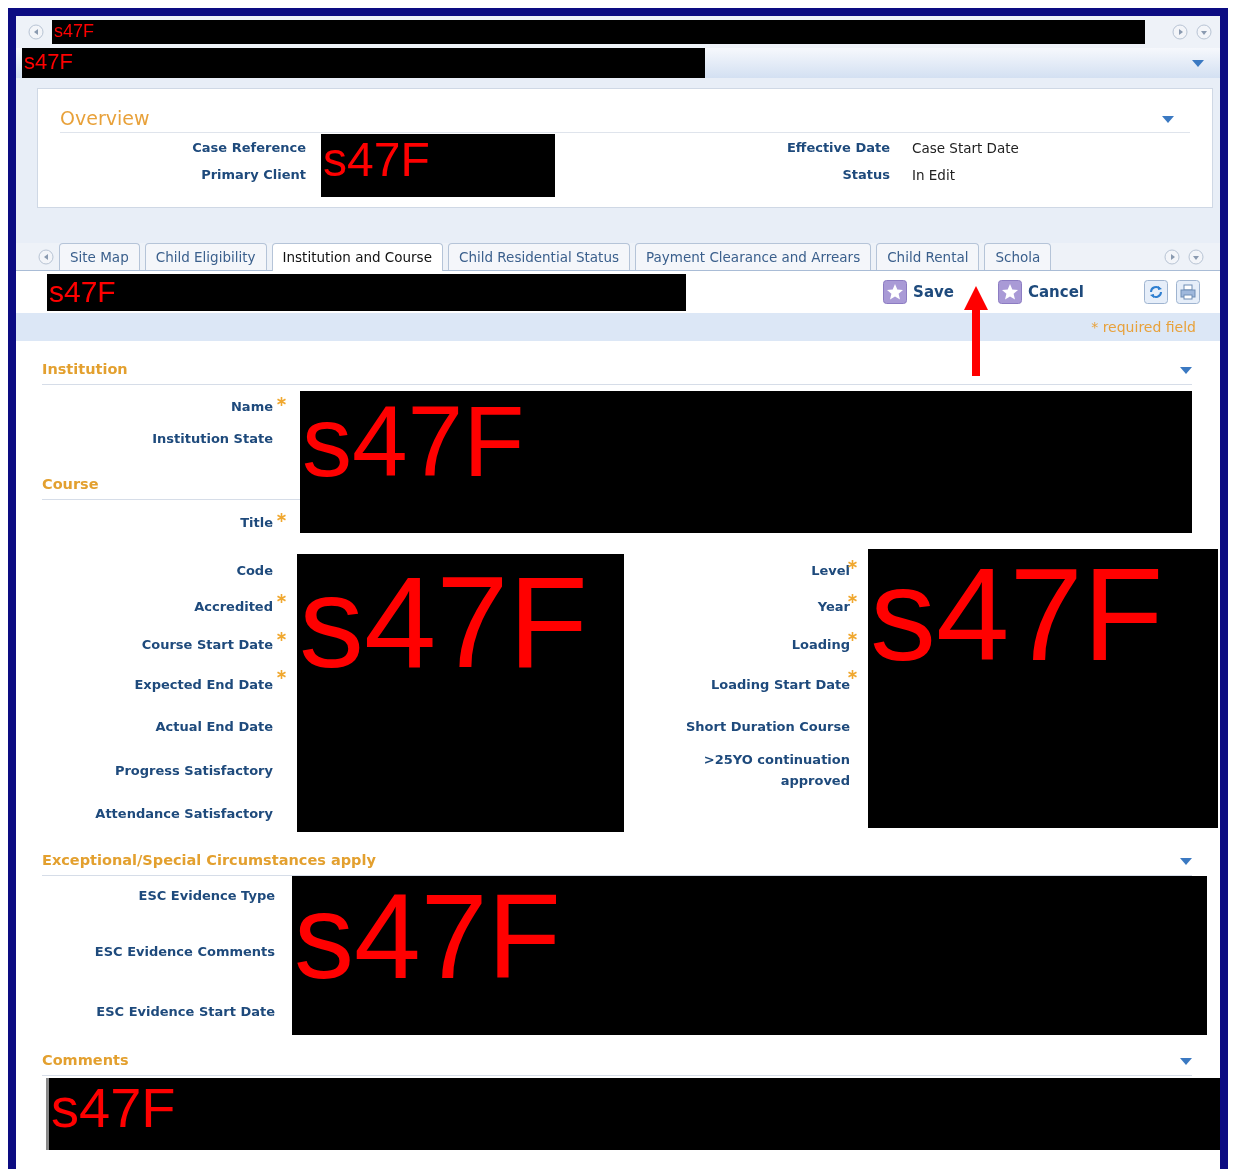  Describe the element at coordinates (865, 175) in the screenshot. I see `field-label: Status` at that location.